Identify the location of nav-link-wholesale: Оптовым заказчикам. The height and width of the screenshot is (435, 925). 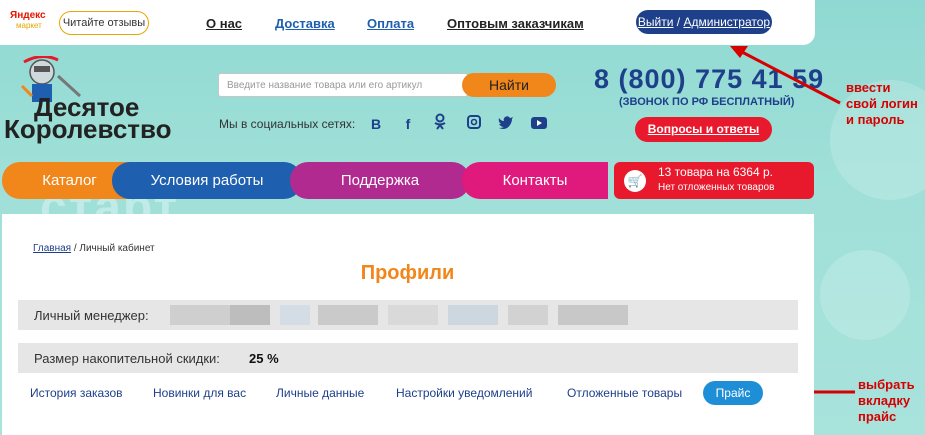
(515, 23).